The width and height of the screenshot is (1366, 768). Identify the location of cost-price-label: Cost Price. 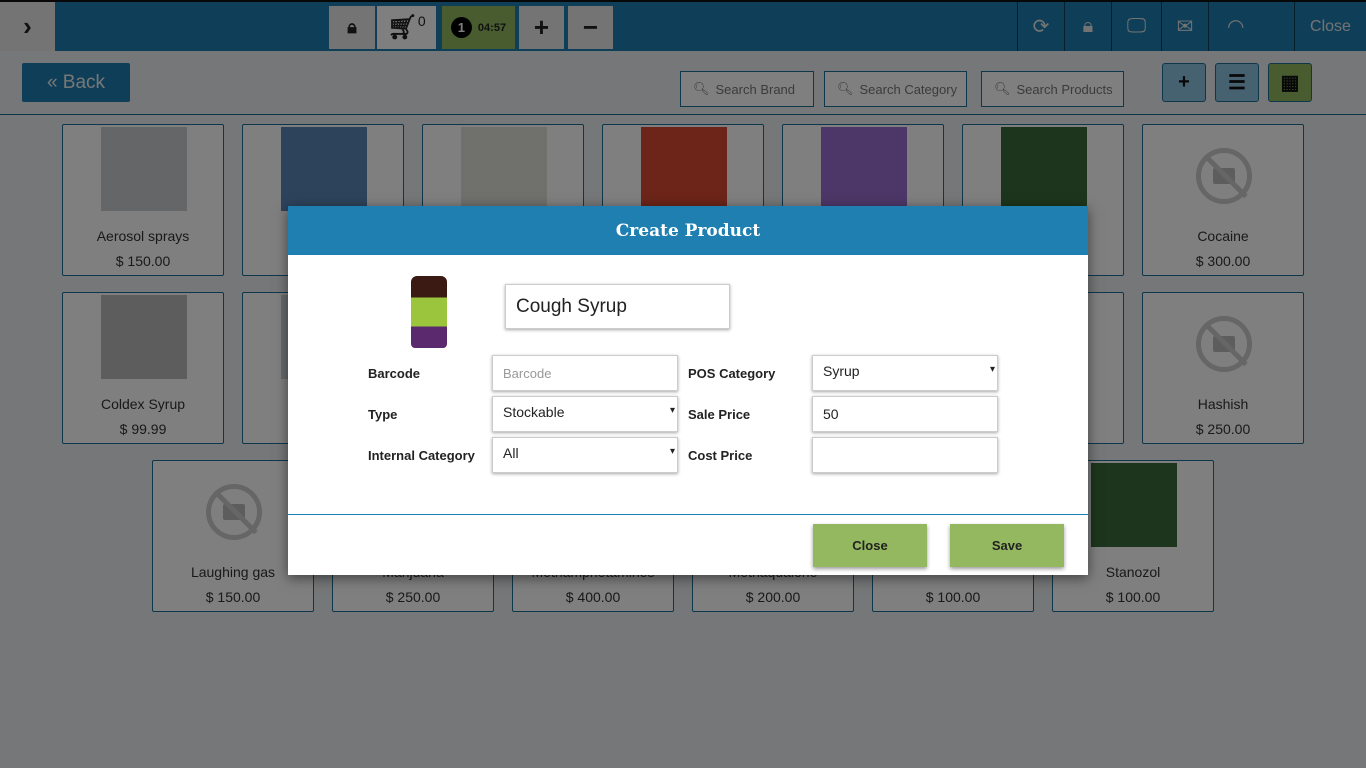
(720, 455).